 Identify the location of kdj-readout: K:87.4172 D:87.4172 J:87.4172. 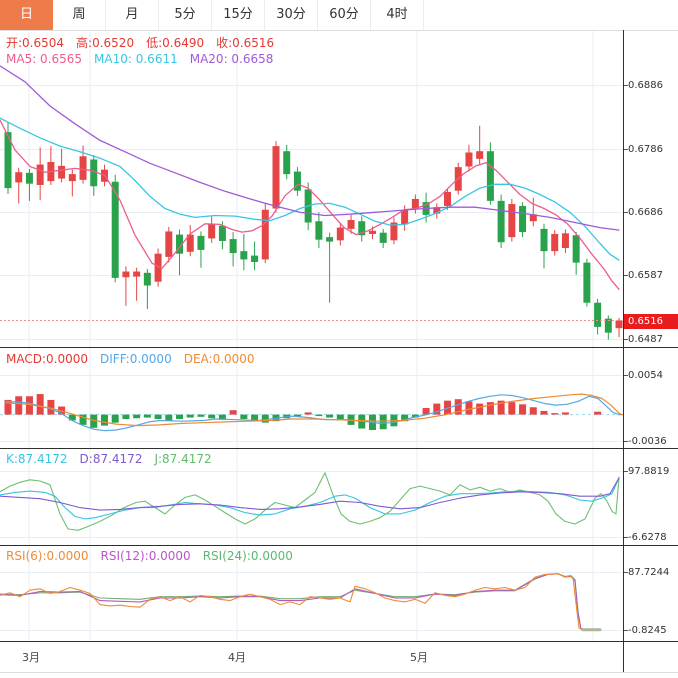
(115, 459).